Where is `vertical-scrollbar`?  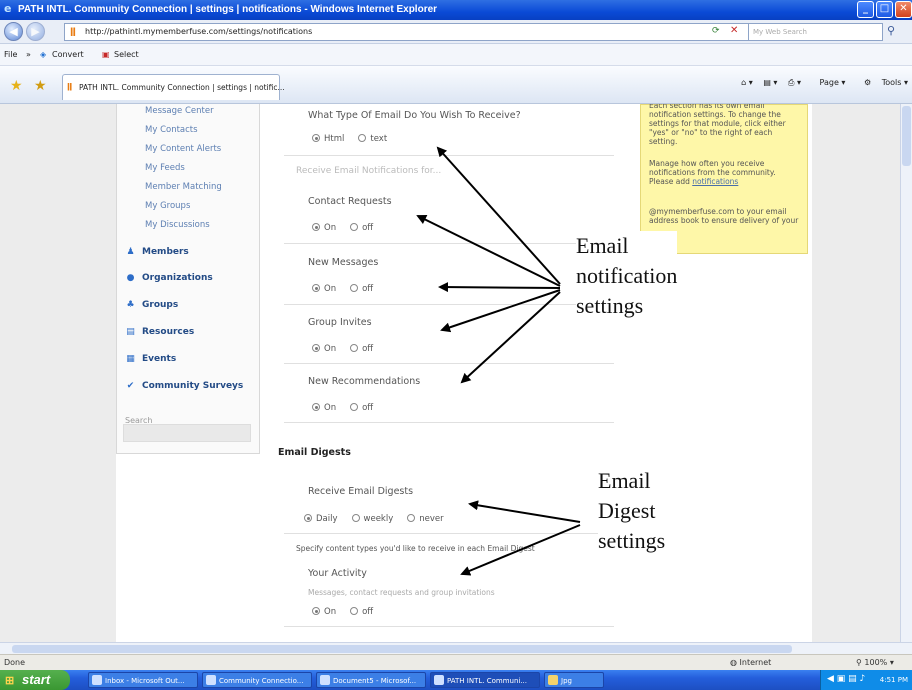 vertical-scrollbar is located at coordinates (906, 373).